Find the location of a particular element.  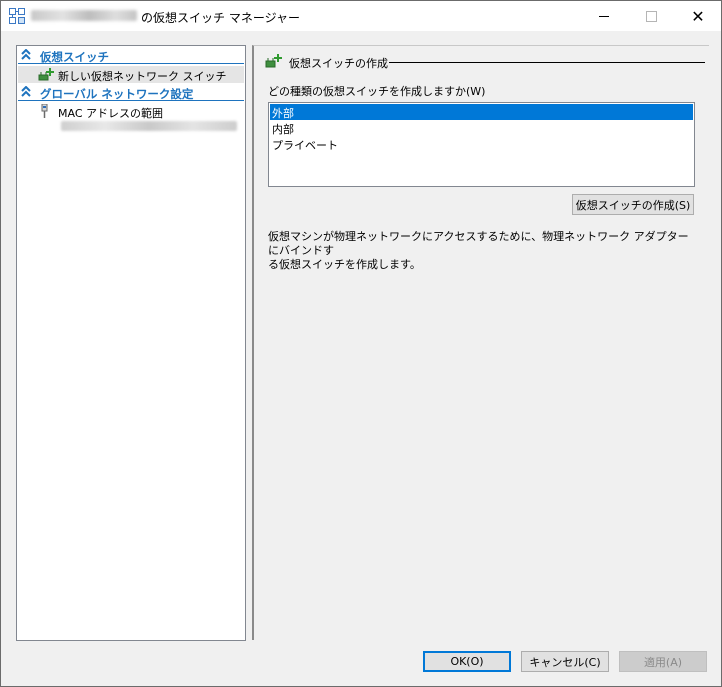

redacted-host-name is located at coordinates (84, 15).